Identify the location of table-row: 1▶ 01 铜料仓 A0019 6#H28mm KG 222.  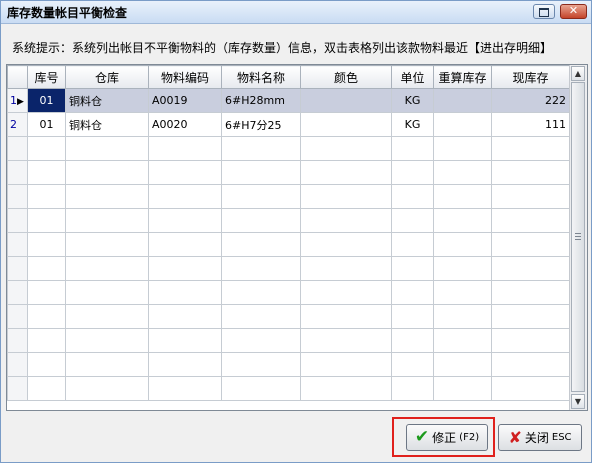
(288, 100).